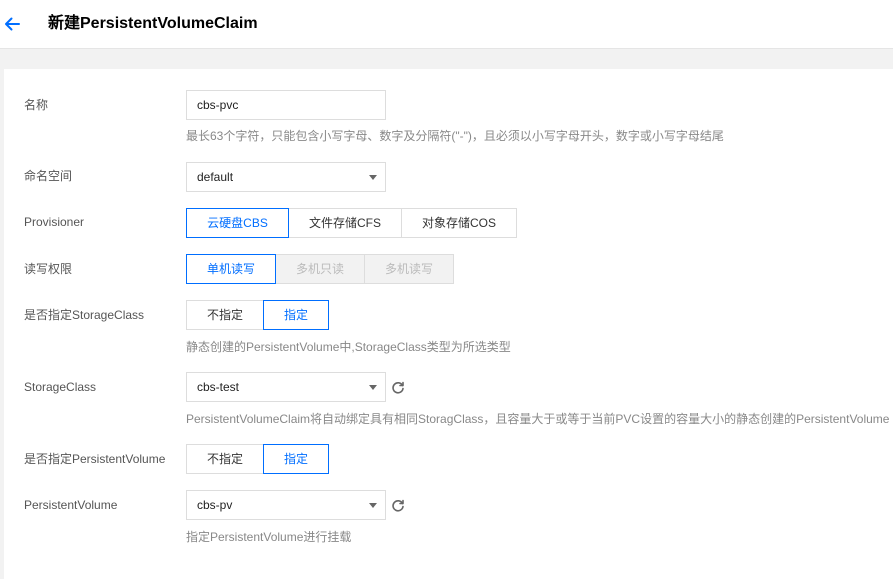  I want to click on specify-pv-label: 是否指定PersistentVolume, so click(95, 459).